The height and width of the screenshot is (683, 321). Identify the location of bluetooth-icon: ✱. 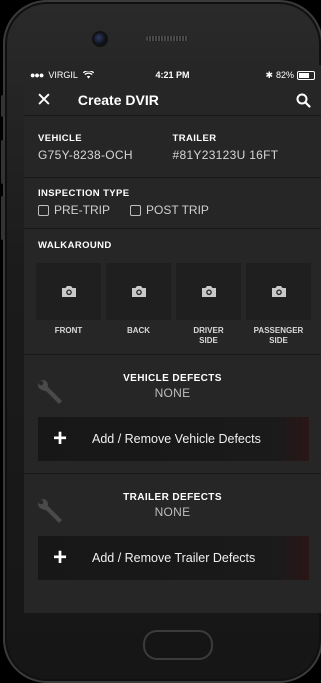
(269, 74).